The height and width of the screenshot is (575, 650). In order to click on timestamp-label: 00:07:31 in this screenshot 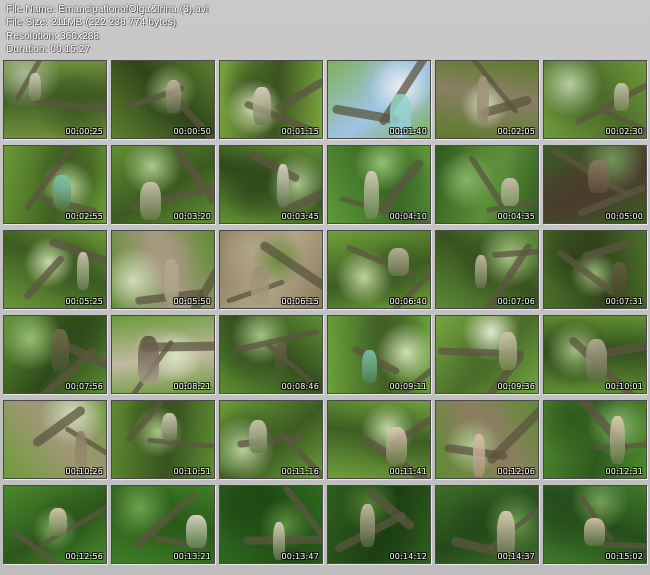, I will do `click(624, 301)`.